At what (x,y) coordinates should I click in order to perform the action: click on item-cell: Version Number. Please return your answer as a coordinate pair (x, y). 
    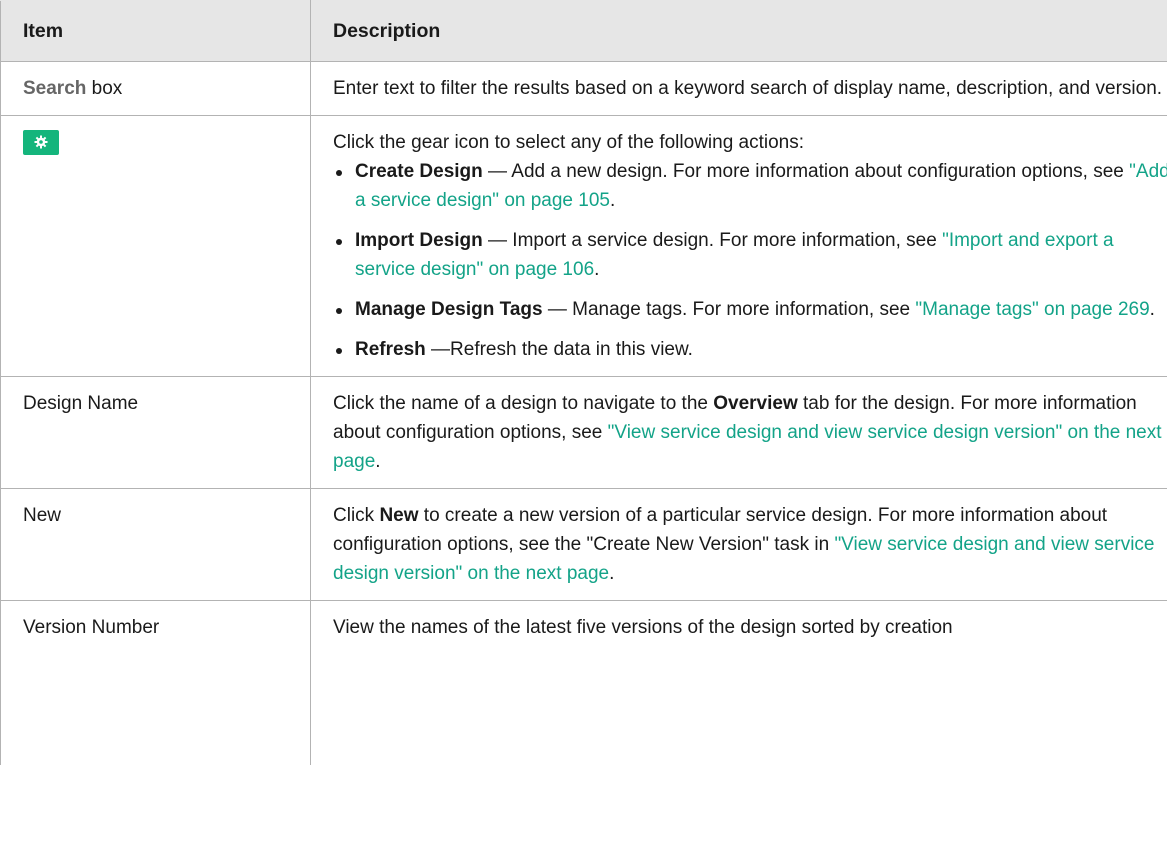
    Looking at the image, I should click on (155, 682).